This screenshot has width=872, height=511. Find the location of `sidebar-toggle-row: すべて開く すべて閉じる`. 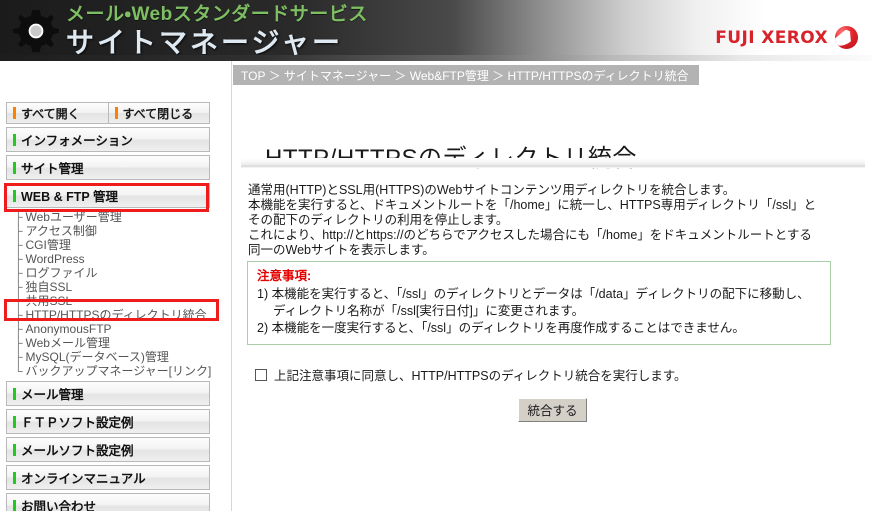

sidebar-toggle-row: すべて開く すべて閉じる is located at coordinates (108, 113).